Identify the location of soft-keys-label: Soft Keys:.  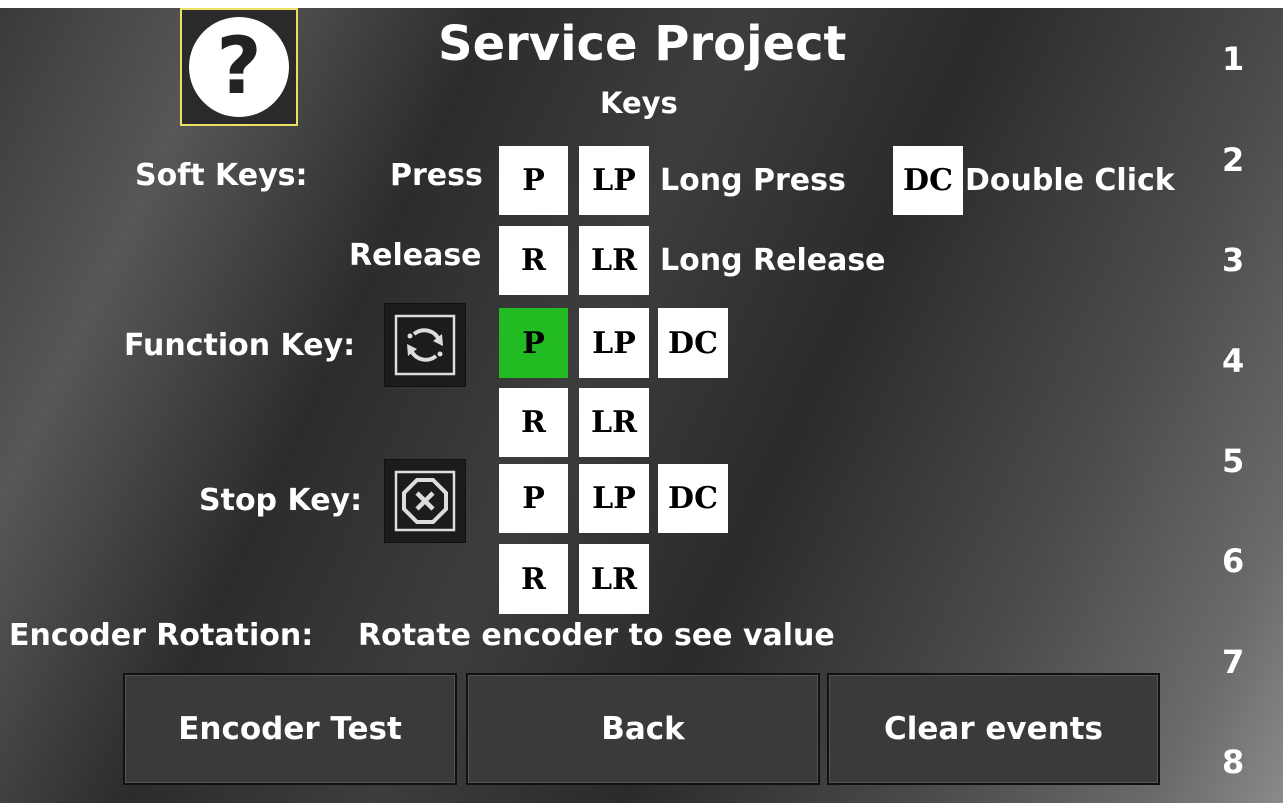
(221, 175).